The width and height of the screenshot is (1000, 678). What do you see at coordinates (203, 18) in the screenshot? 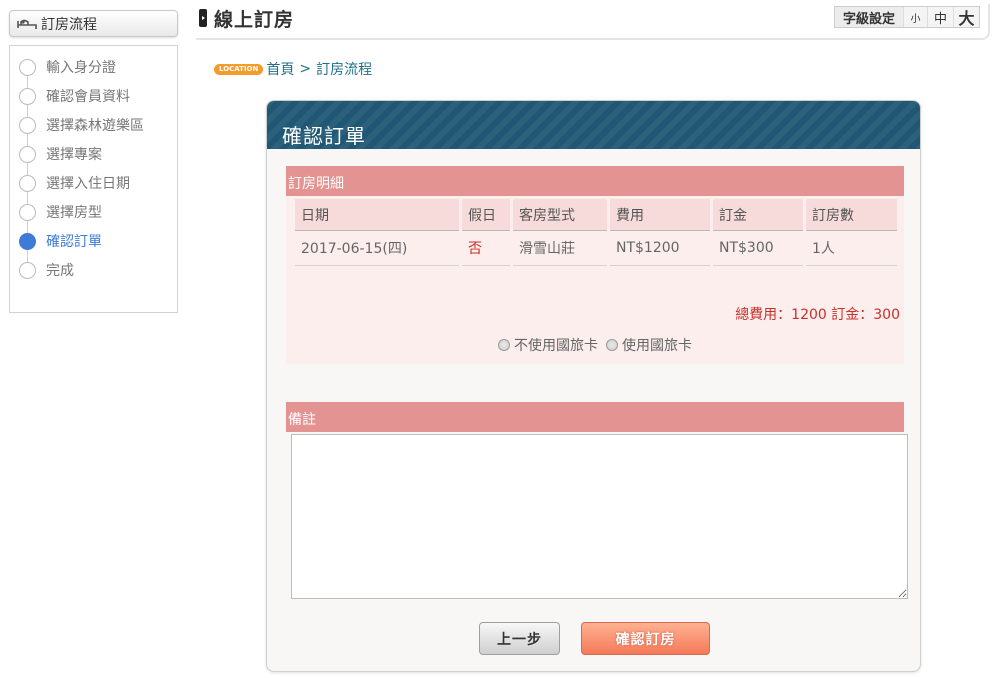
I see `header-marker-icon` at bounding box center [203, 18].